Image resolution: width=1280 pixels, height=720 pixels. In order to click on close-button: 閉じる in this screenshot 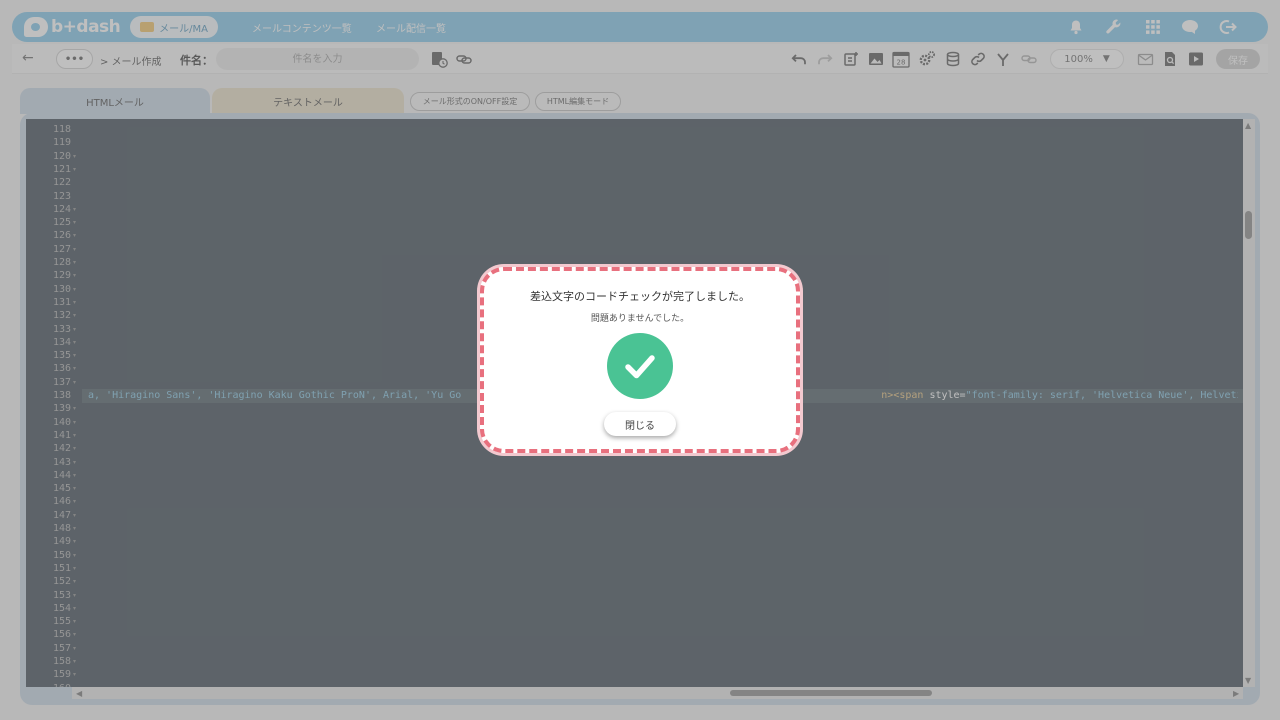, I will do `click(640, 424)`.